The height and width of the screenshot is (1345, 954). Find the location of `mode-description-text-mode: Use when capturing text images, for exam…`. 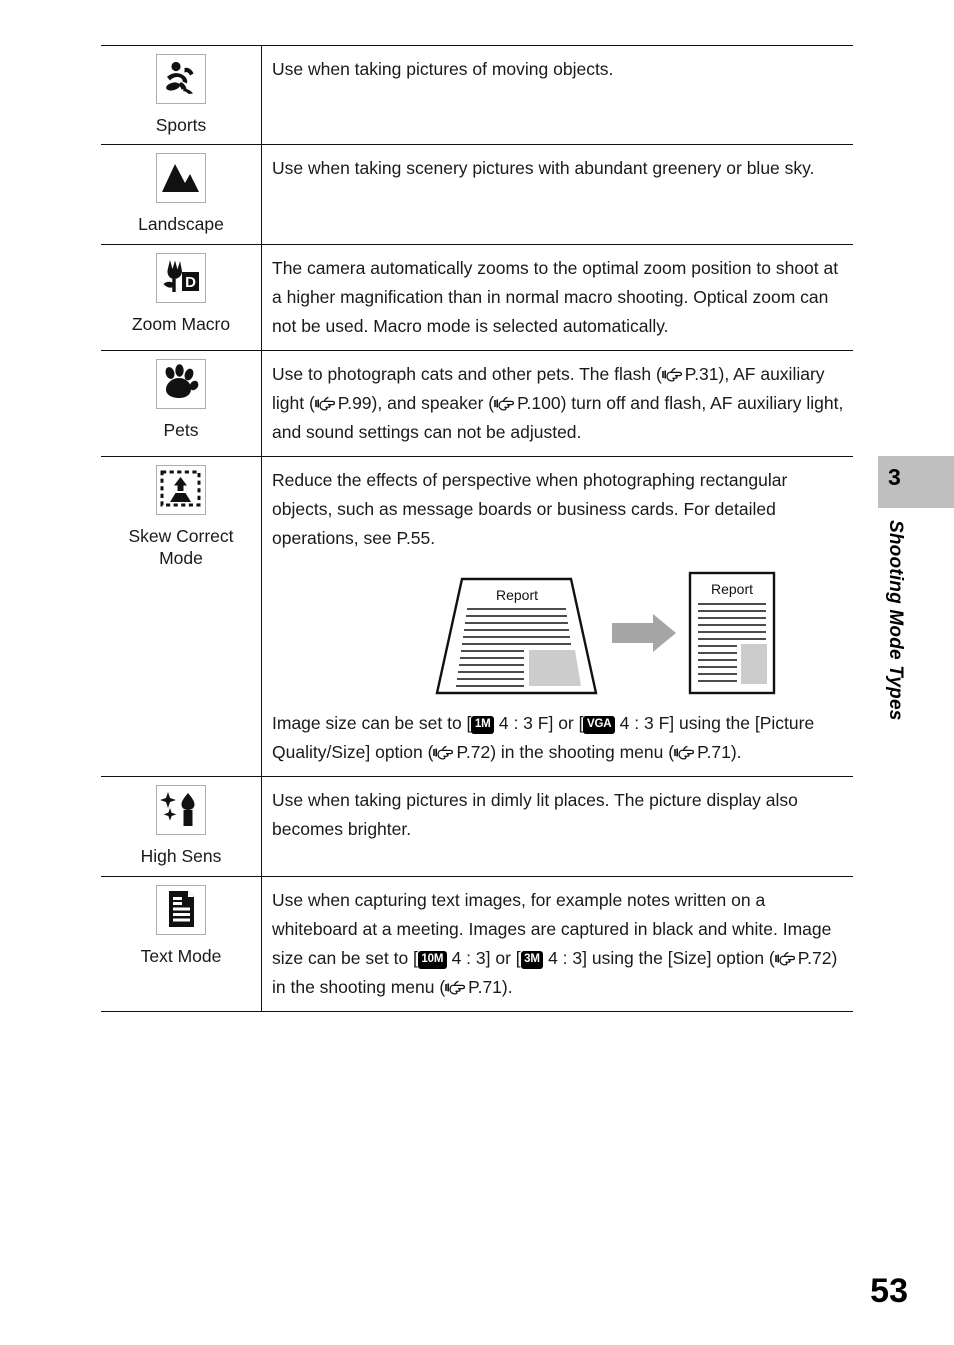

mode-description-text-mode: Use when capturing text images, for exam… is located at coordinates (557, 943).